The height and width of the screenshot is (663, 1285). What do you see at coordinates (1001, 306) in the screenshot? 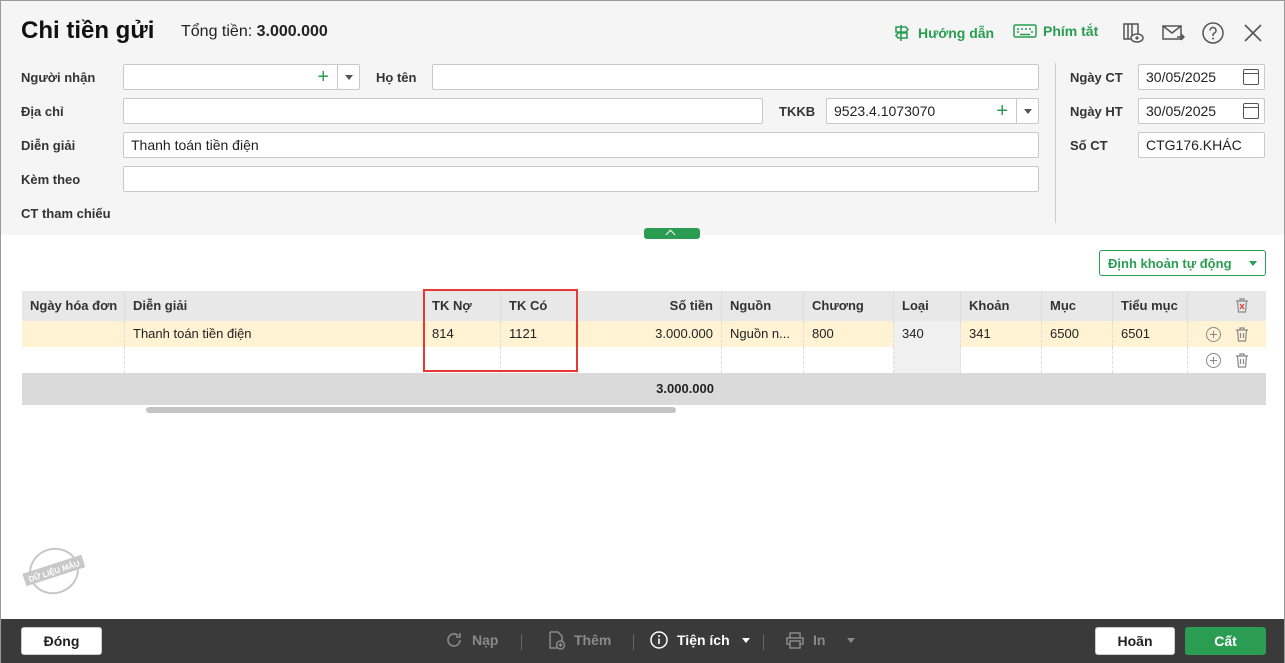
I see `col-header: Khoản` at bounding box center [1001, 306].